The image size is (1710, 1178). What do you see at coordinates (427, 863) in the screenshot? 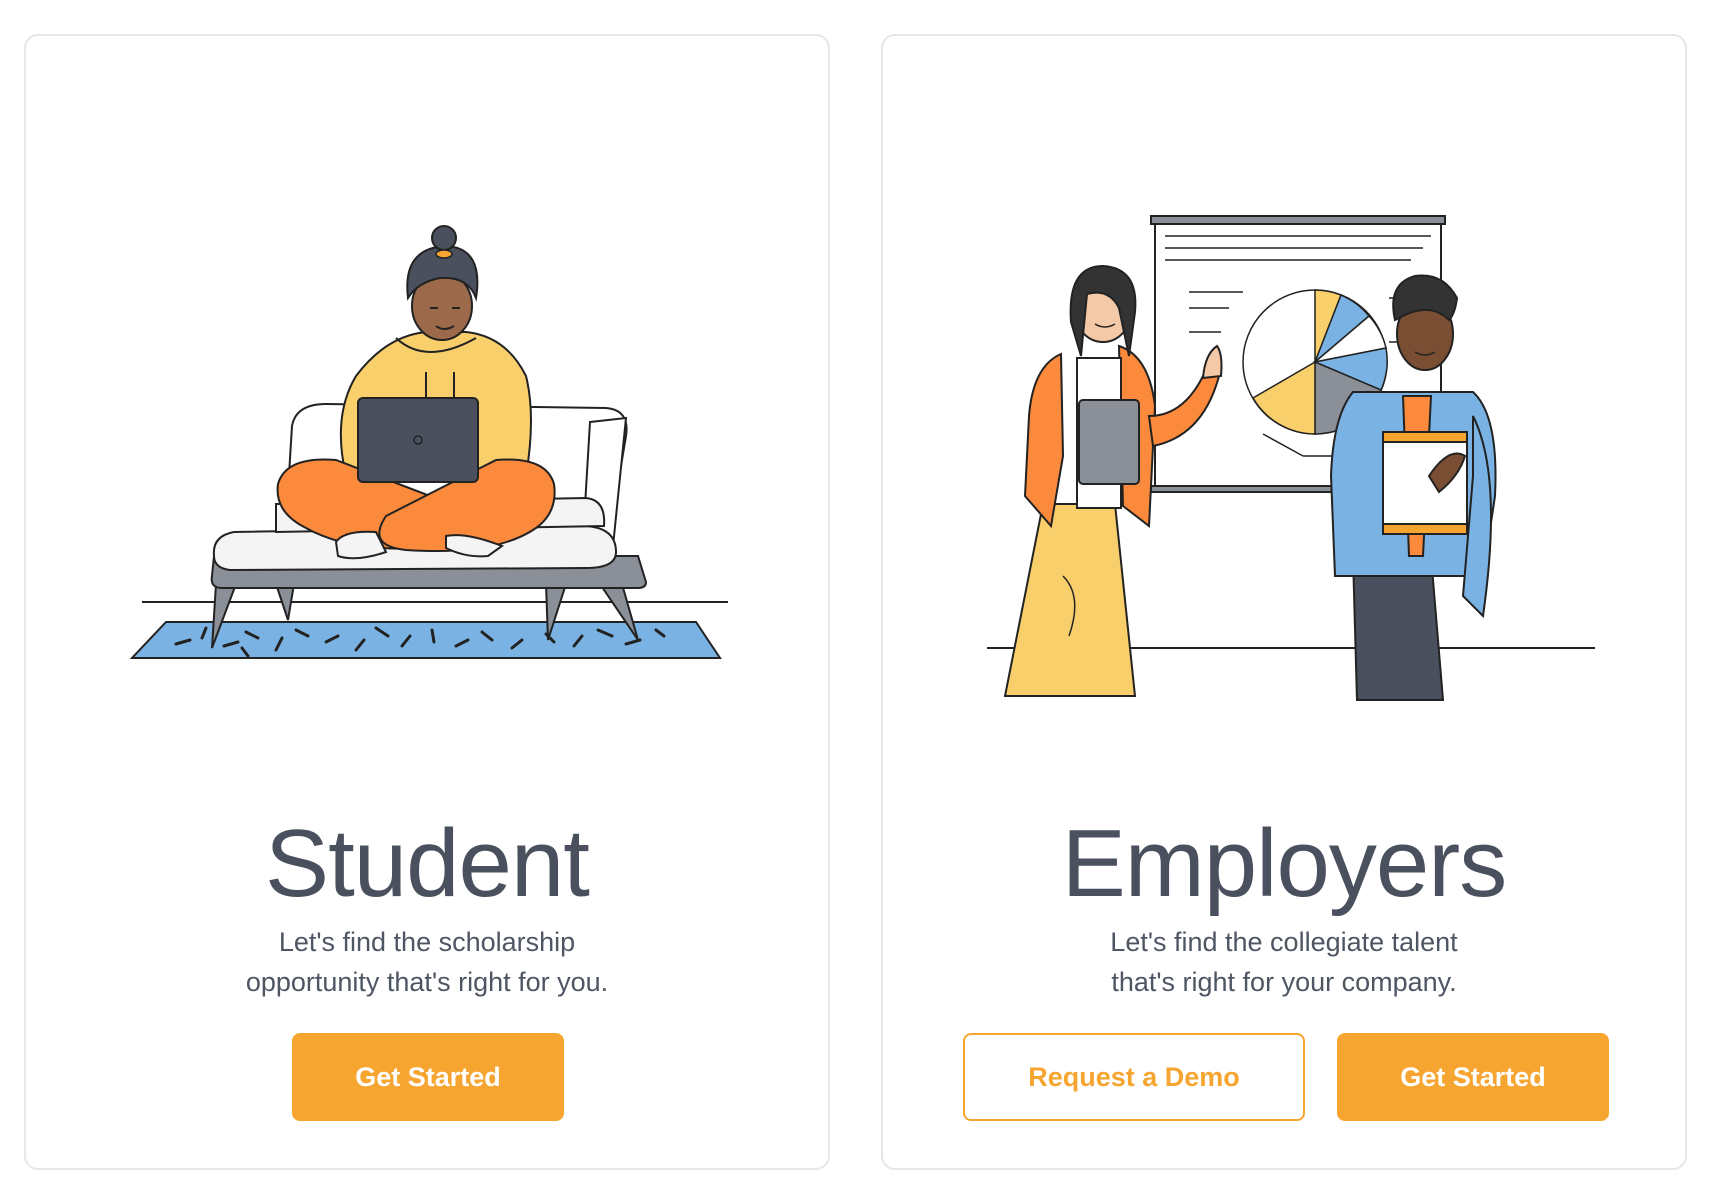
I see `student-title: Student` at bounding box center [427, 863].